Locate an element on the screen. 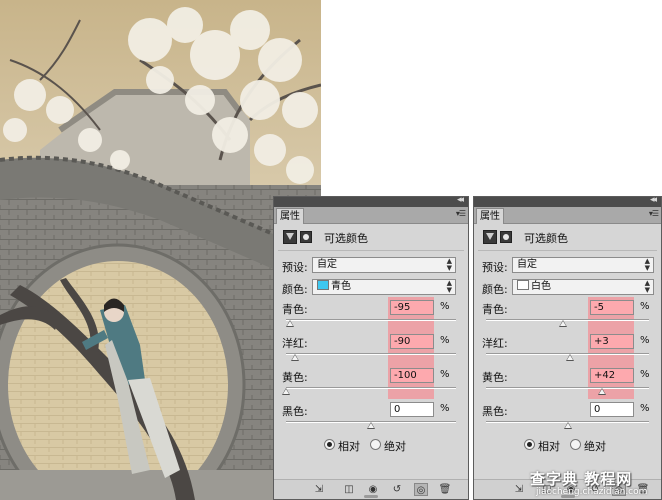  slider-value-field: -90 is located at coordinates (412, 341).